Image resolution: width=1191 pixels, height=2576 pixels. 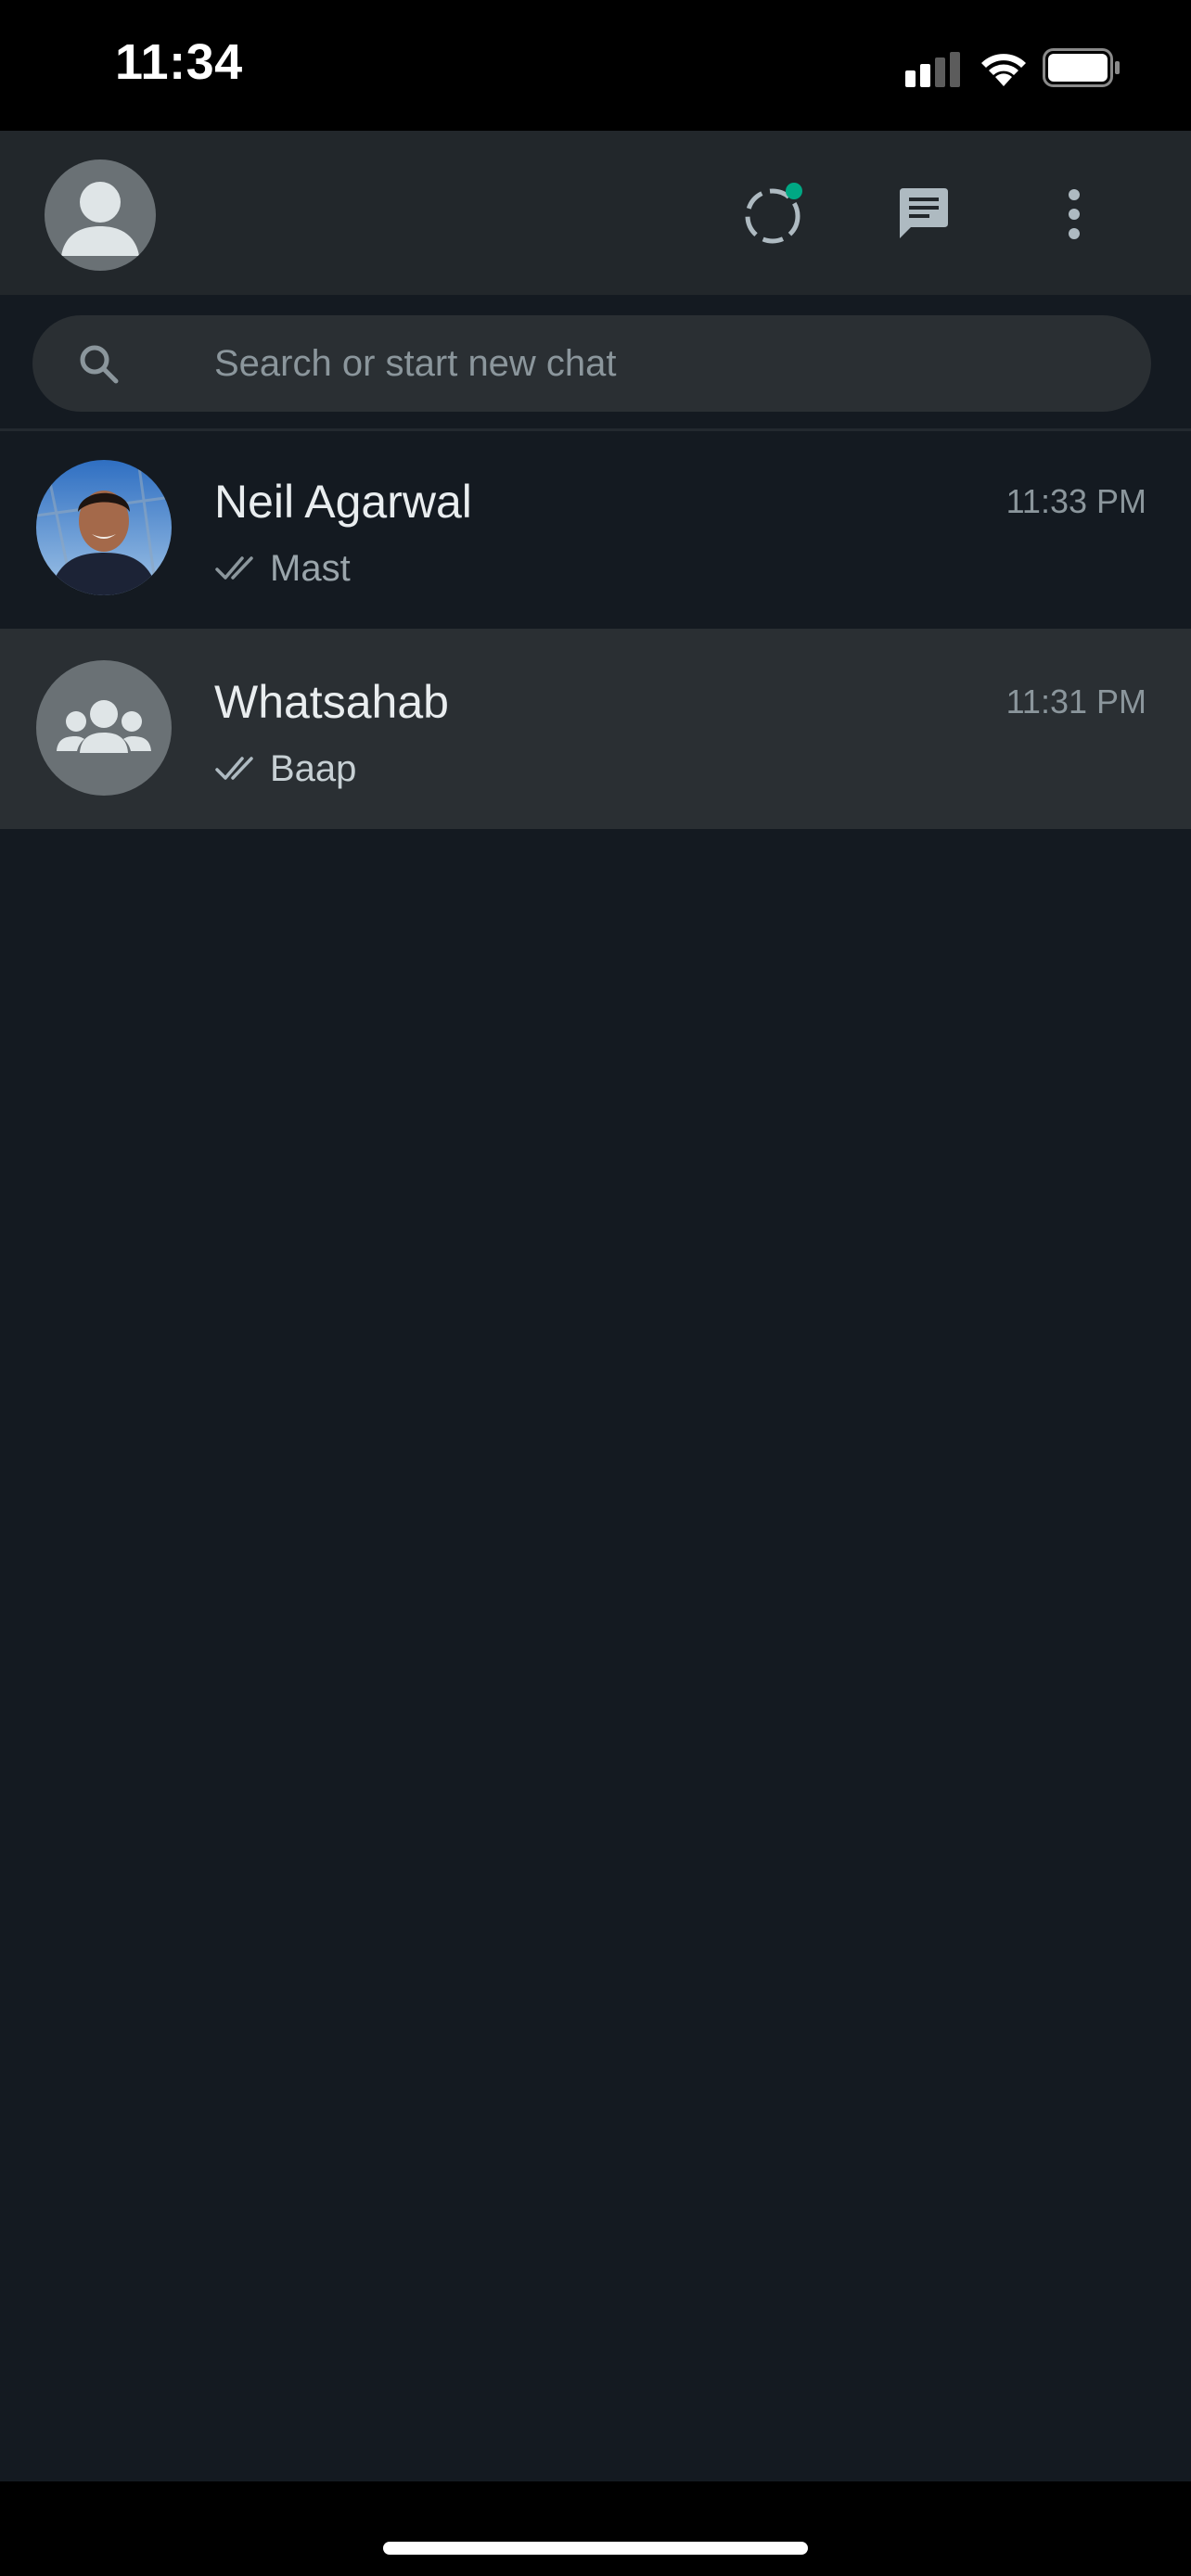 What do you see at coordinates (179, 62) in the screenshot?
I see `status-time: 11:34` at bounding box center [179, 62].